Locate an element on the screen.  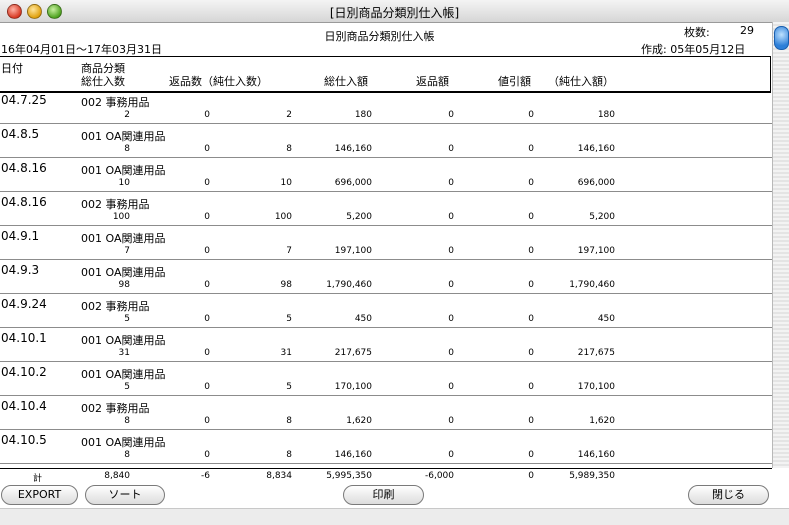
row-net-qty: 98 is located at coordinates (286, 285).